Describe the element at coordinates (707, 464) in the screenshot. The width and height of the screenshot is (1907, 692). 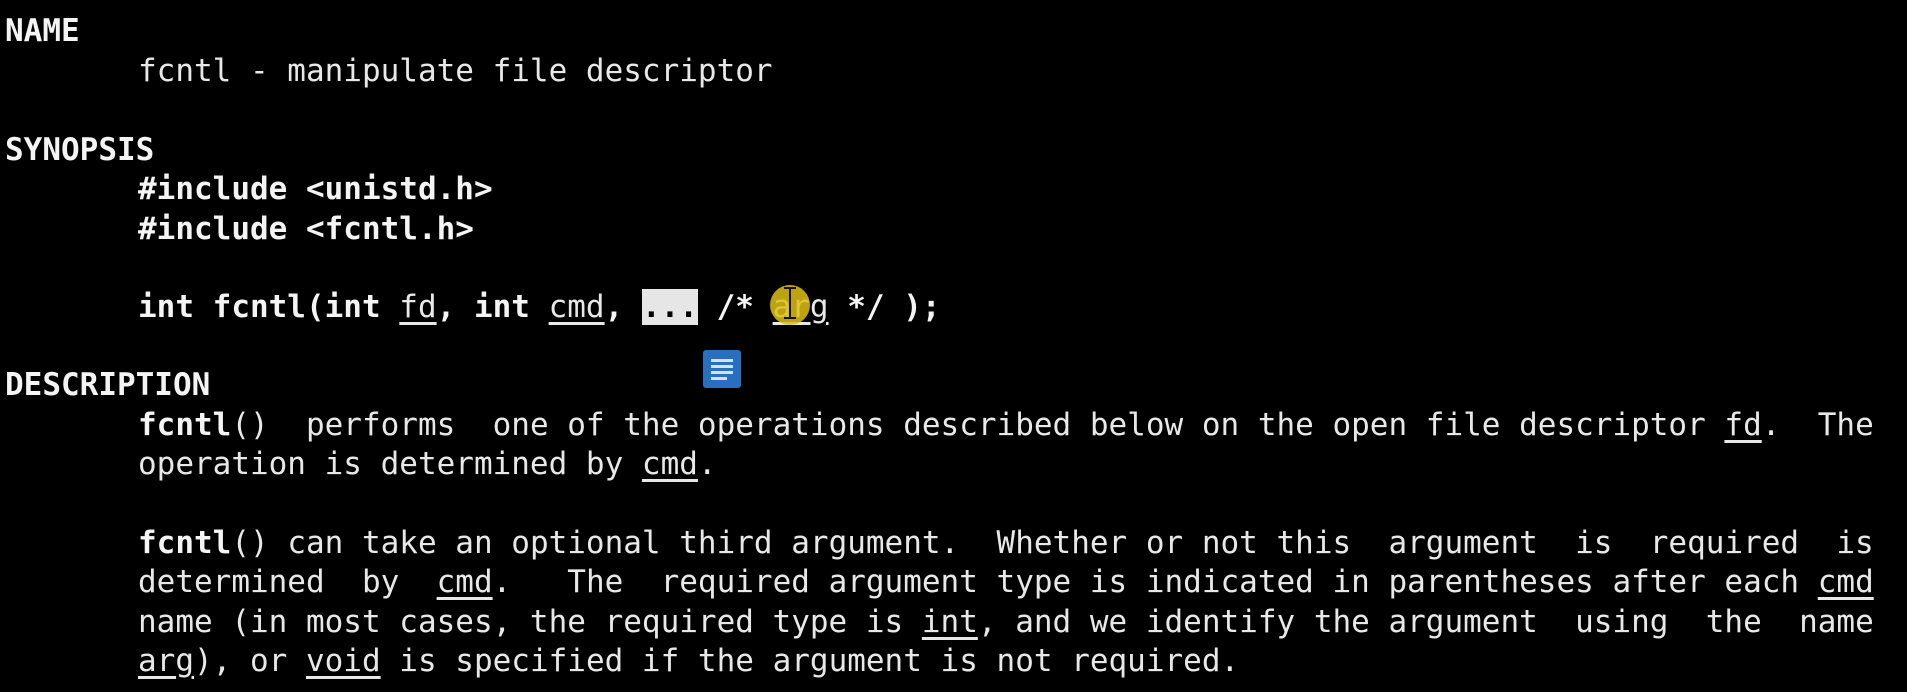
I see `text-run: .` at that location.